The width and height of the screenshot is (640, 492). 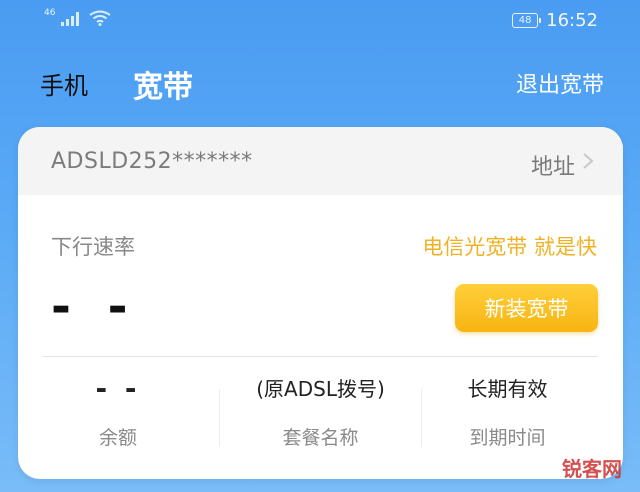 I want to click on status-right: 48 16:52, so click(x=555, y=20).